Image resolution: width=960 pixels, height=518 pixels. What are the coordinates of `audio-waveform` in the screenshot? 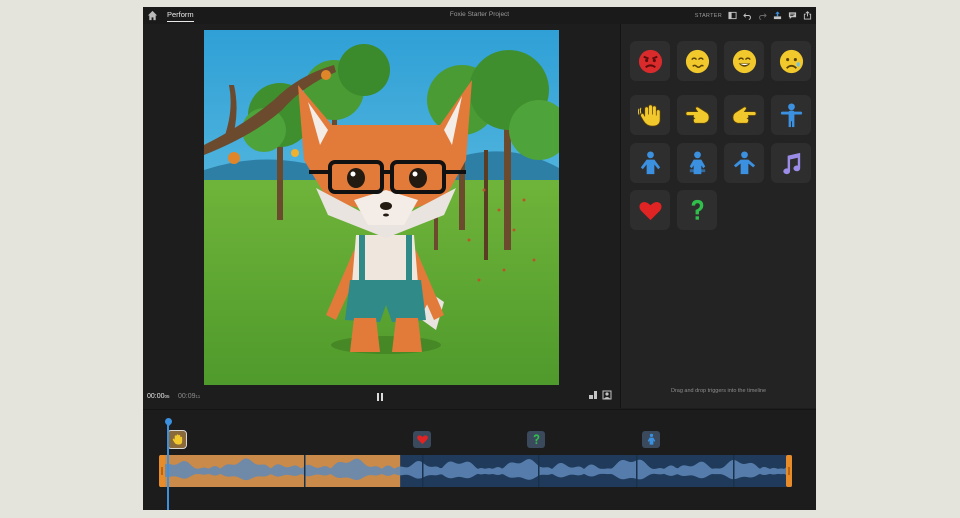 It's located at (476, 471).